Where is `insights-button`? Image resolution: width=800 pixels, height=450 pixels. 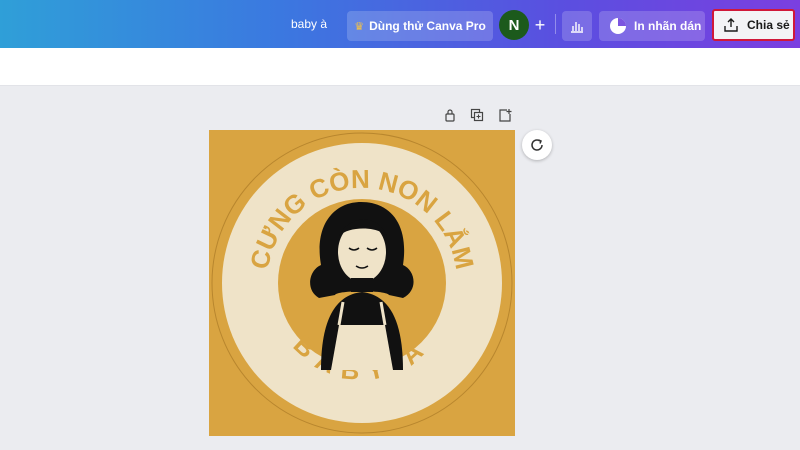 insights-button is located at coordinates (577, 26).